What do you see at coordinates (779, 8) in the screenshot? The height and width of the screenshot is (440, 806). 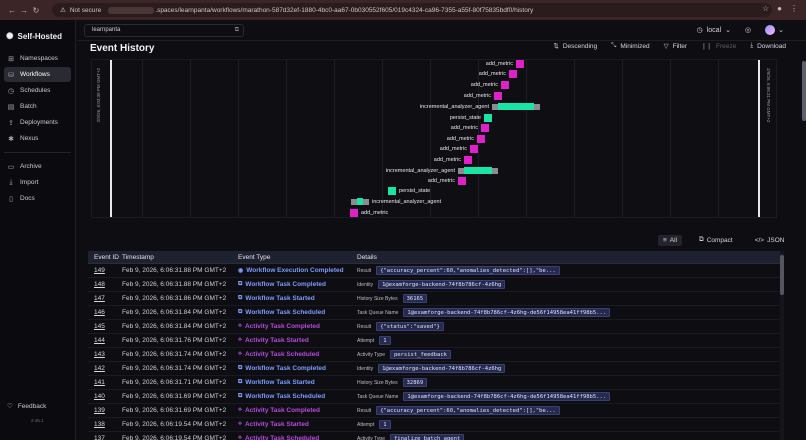 I see `profile-icon: ●` at bounding box center [779, 8].